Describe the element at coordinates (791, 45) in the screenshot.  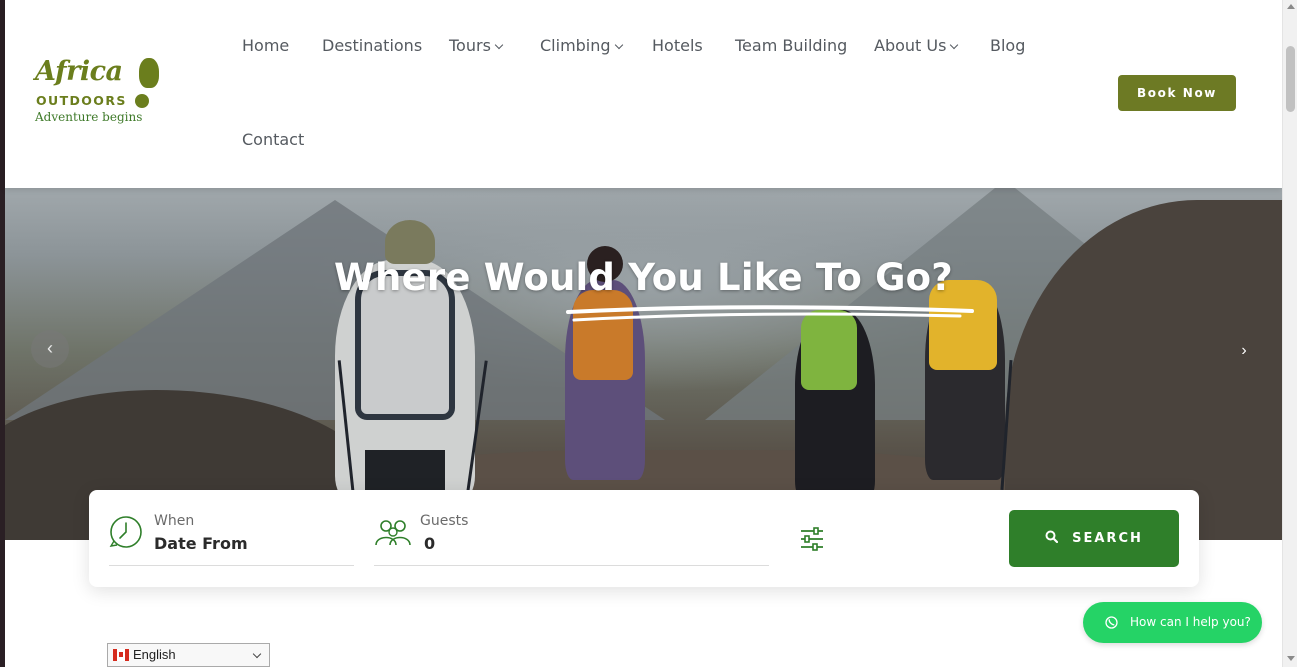
I see `nav-team-building: Team Building` at that location.